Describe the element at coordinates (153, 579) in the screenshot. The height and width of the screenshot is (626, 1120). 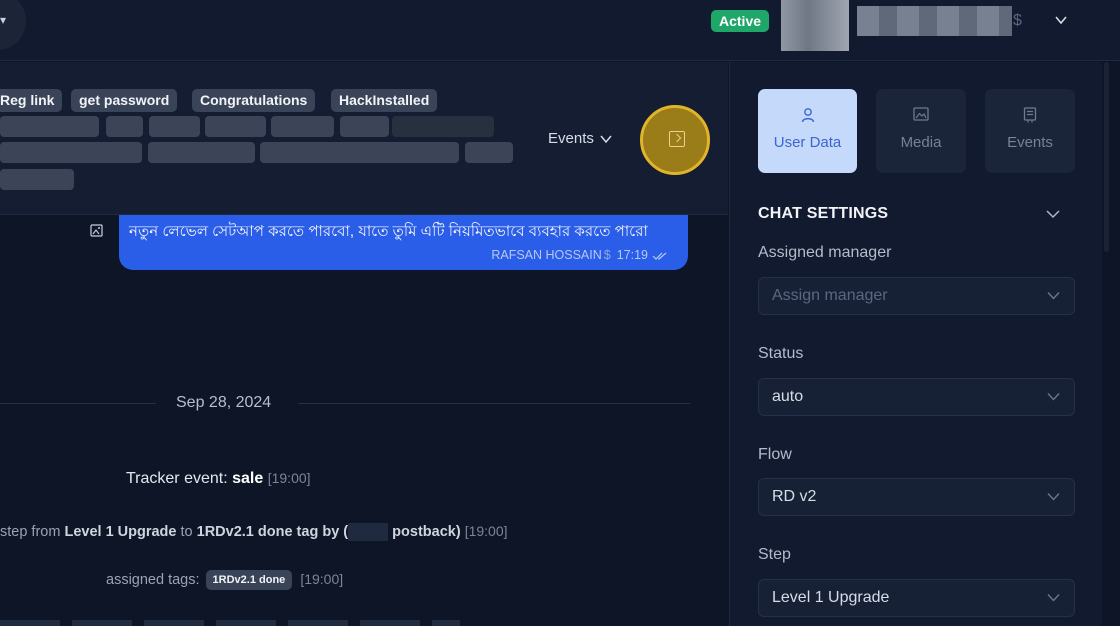
I see `assigned-prefix: assigned tags:` at that location.